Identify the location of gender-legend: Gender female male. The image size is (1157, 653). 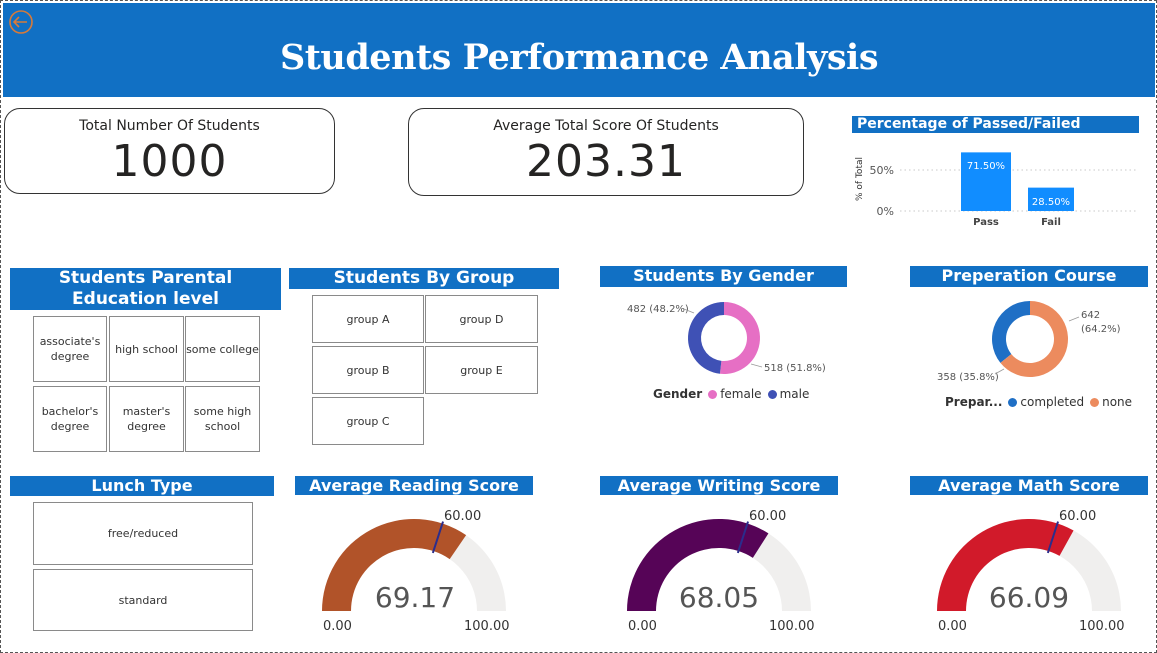
(734, 394).